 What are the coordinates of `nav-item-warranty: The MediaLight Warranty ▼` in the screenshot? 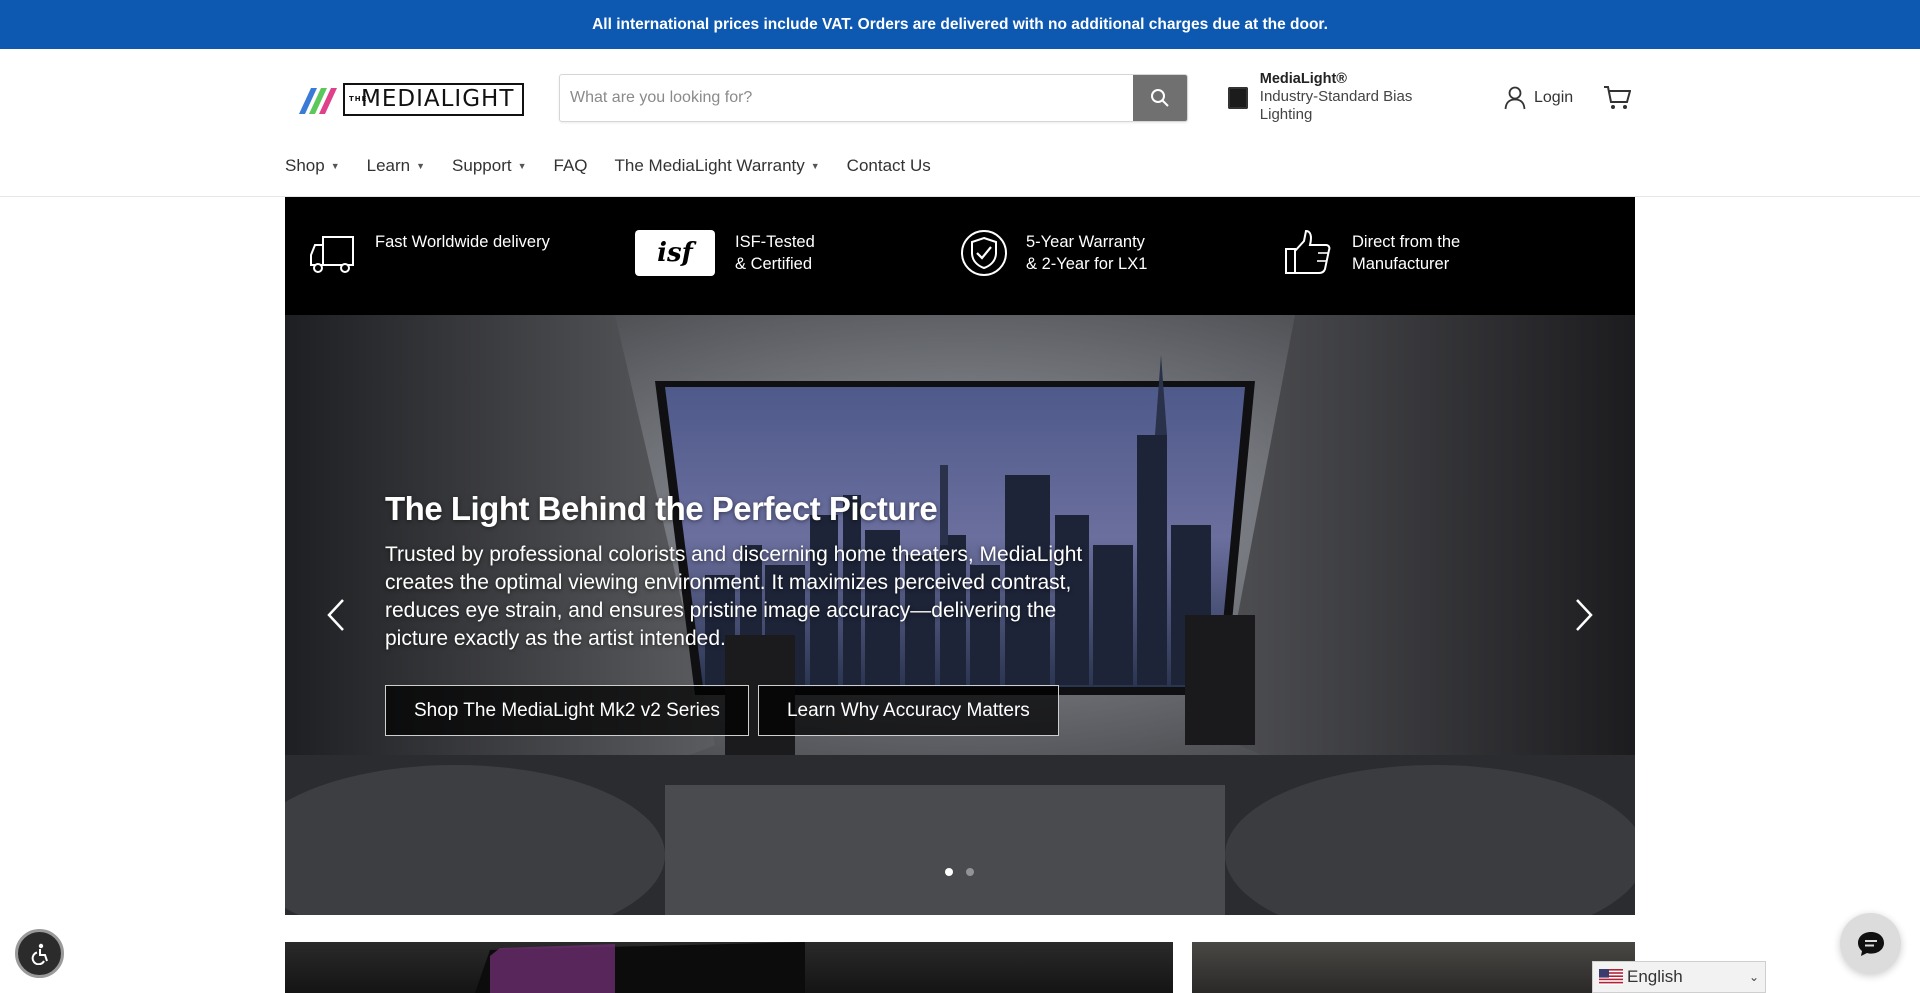 It's located at (717, 166).